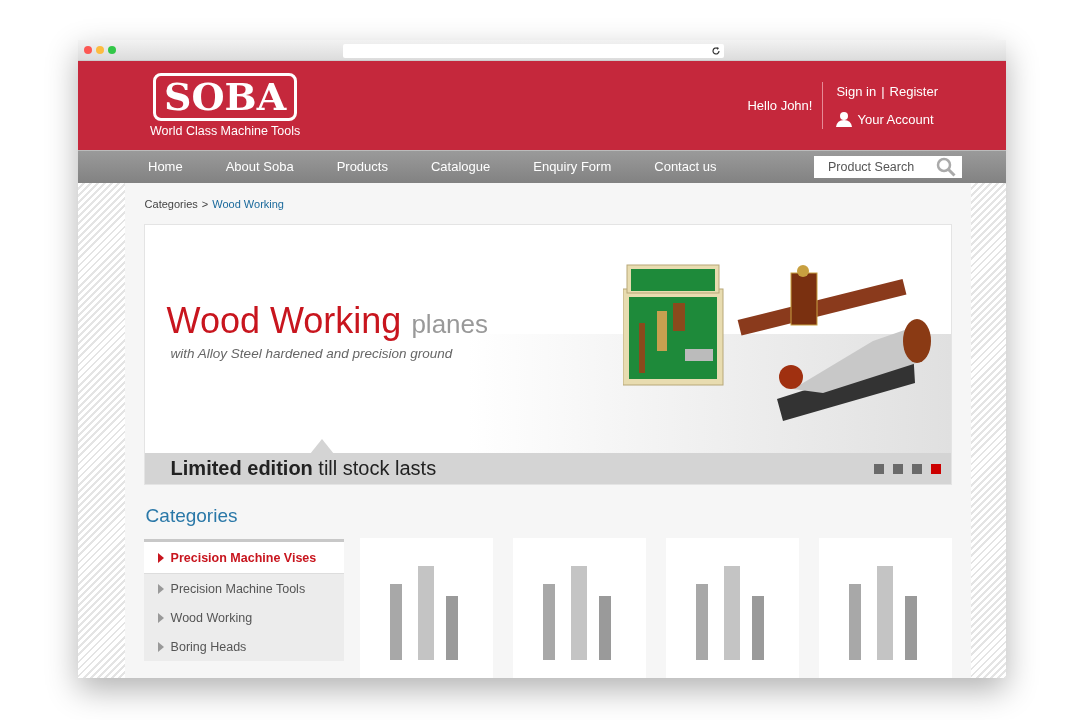 This screenshot has width=1080, height=720. Describe the element at coordinates (844, 119) in the screenshot. I see `user-icon` at that location.